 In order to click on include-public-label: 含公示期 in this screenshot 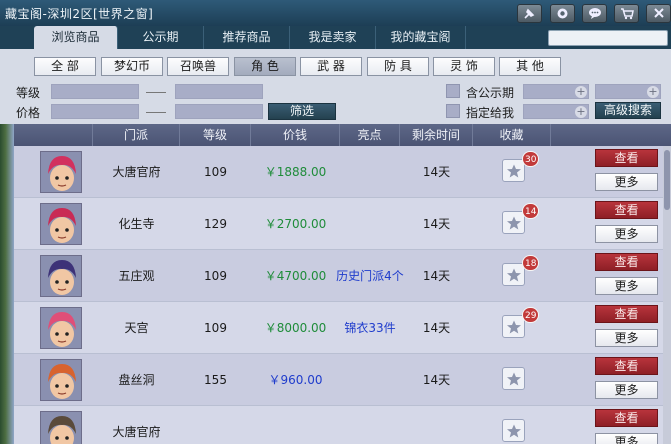, I will do `click(490, 93)`.